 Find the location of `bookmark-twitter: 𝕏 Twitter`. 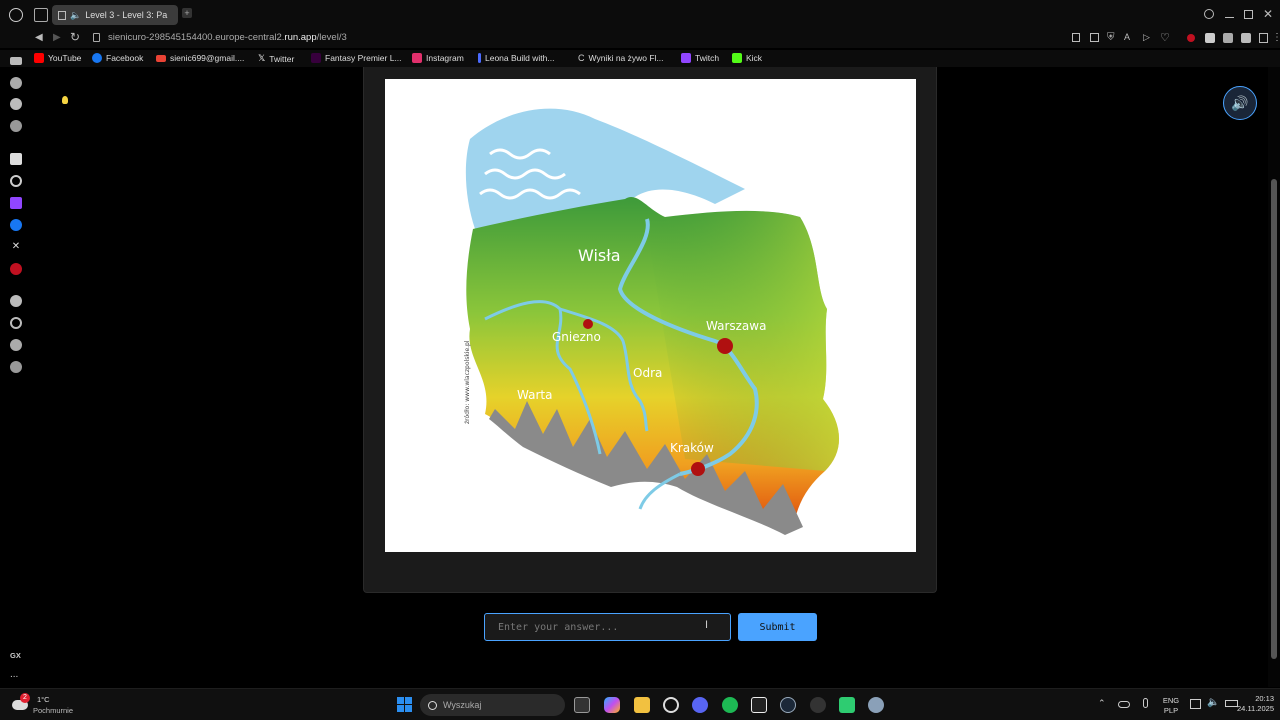

bookmark-twitter: 𝕏 Twitter is located at coordinates (276, 58).